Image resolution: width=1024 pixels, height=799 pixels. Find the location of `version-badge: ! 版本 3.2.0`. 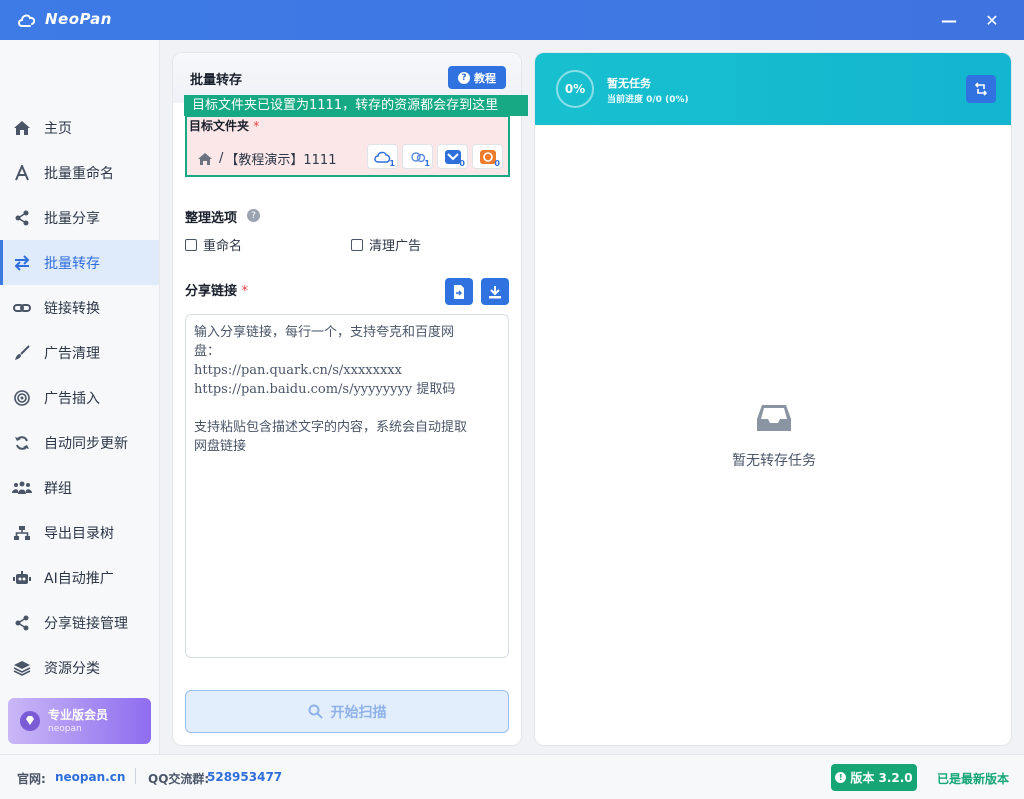

version-badge: ! 版本 3.2.0 is located at coordinates (874, 777).